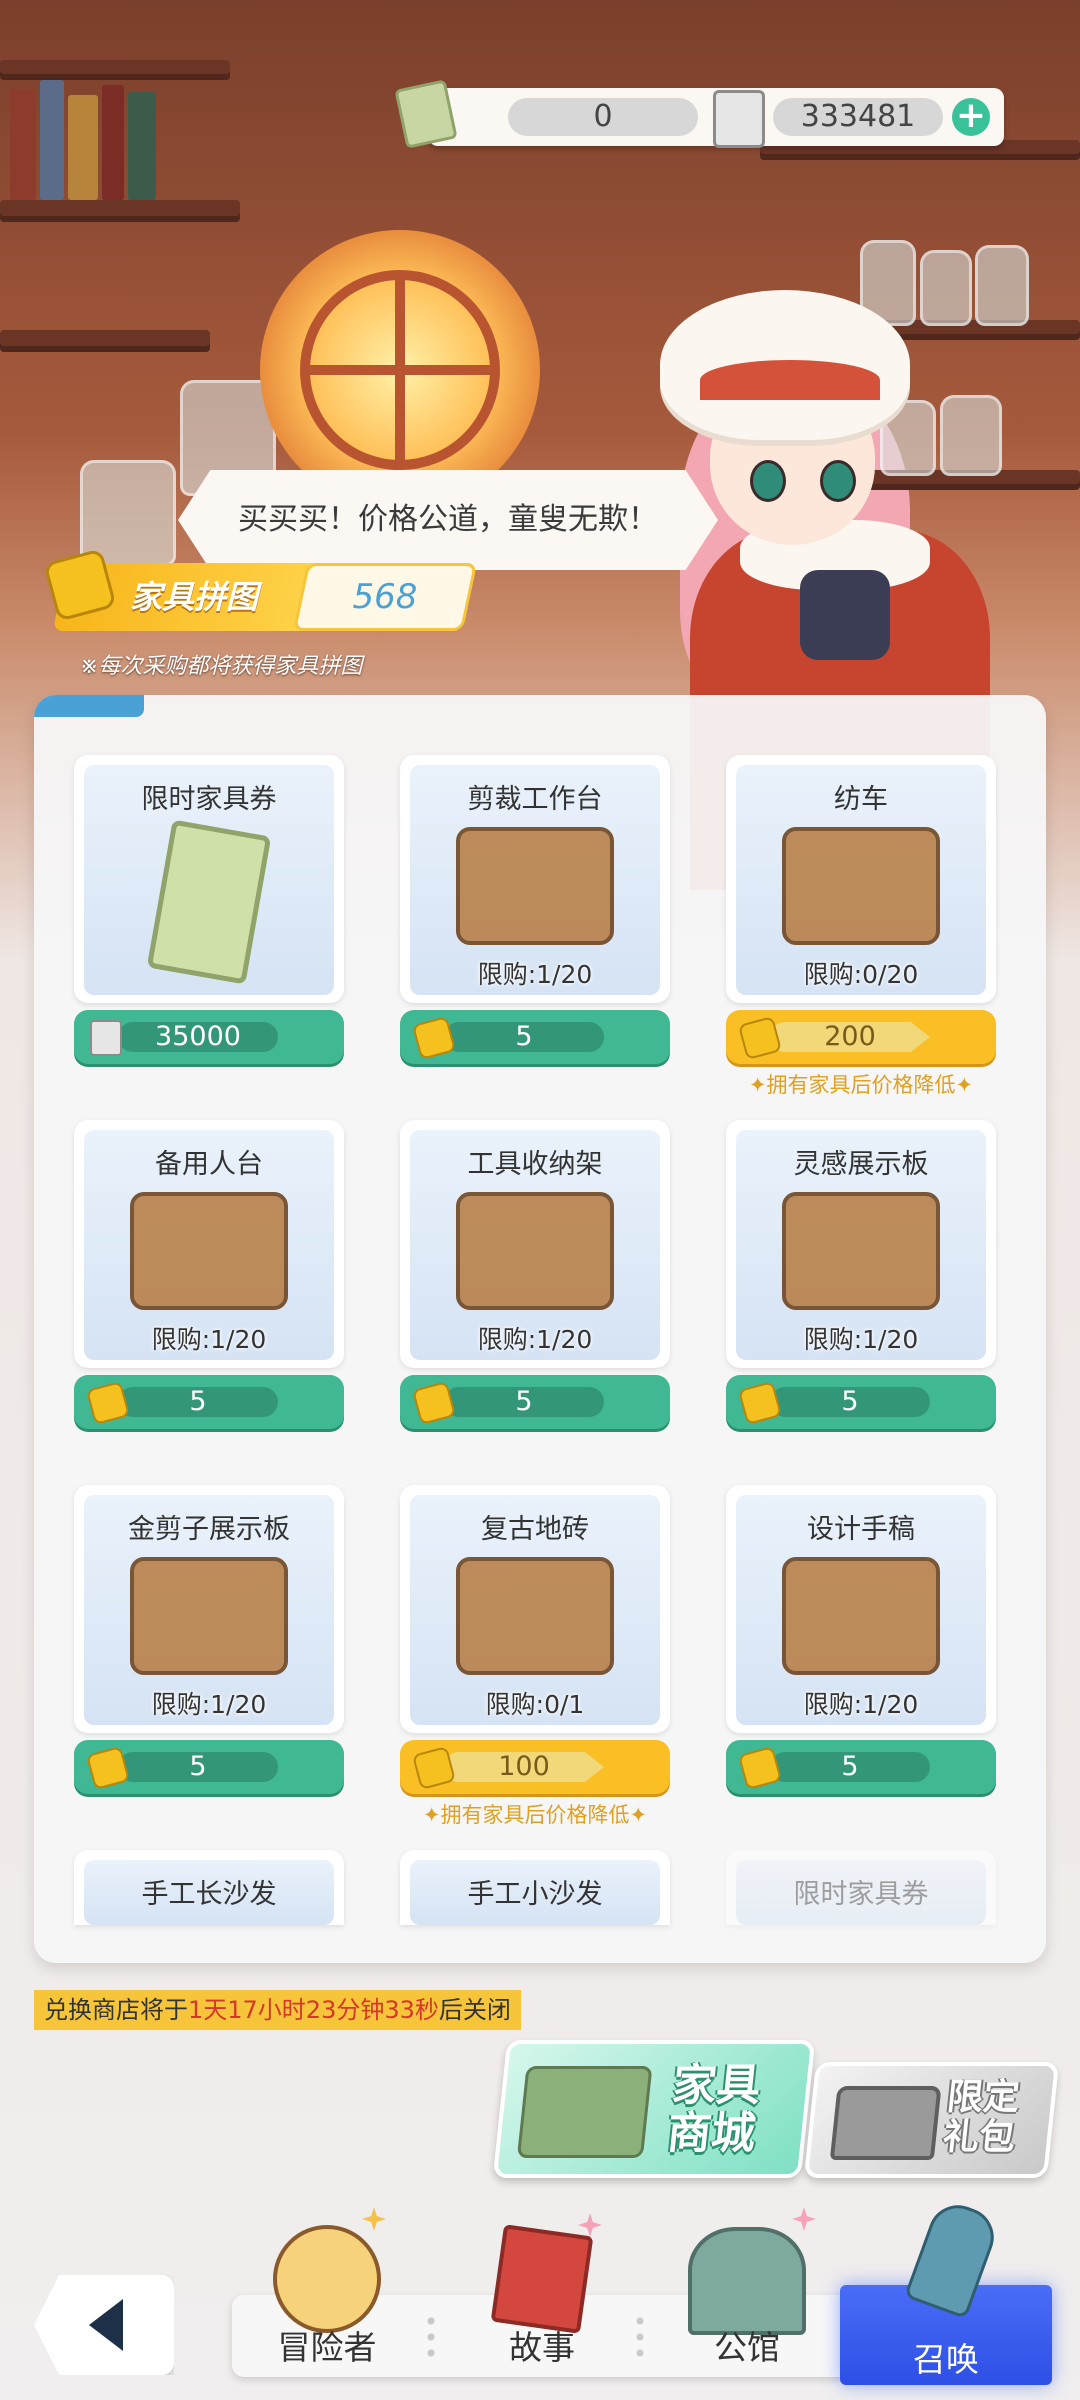 The height and width of the screenshot is (2400, 1080). What do you see at coordinates (327, 2347) in the screenshot?
I see `nav-adventurer-label: 冒险者` at bounding box center [327, 2347].